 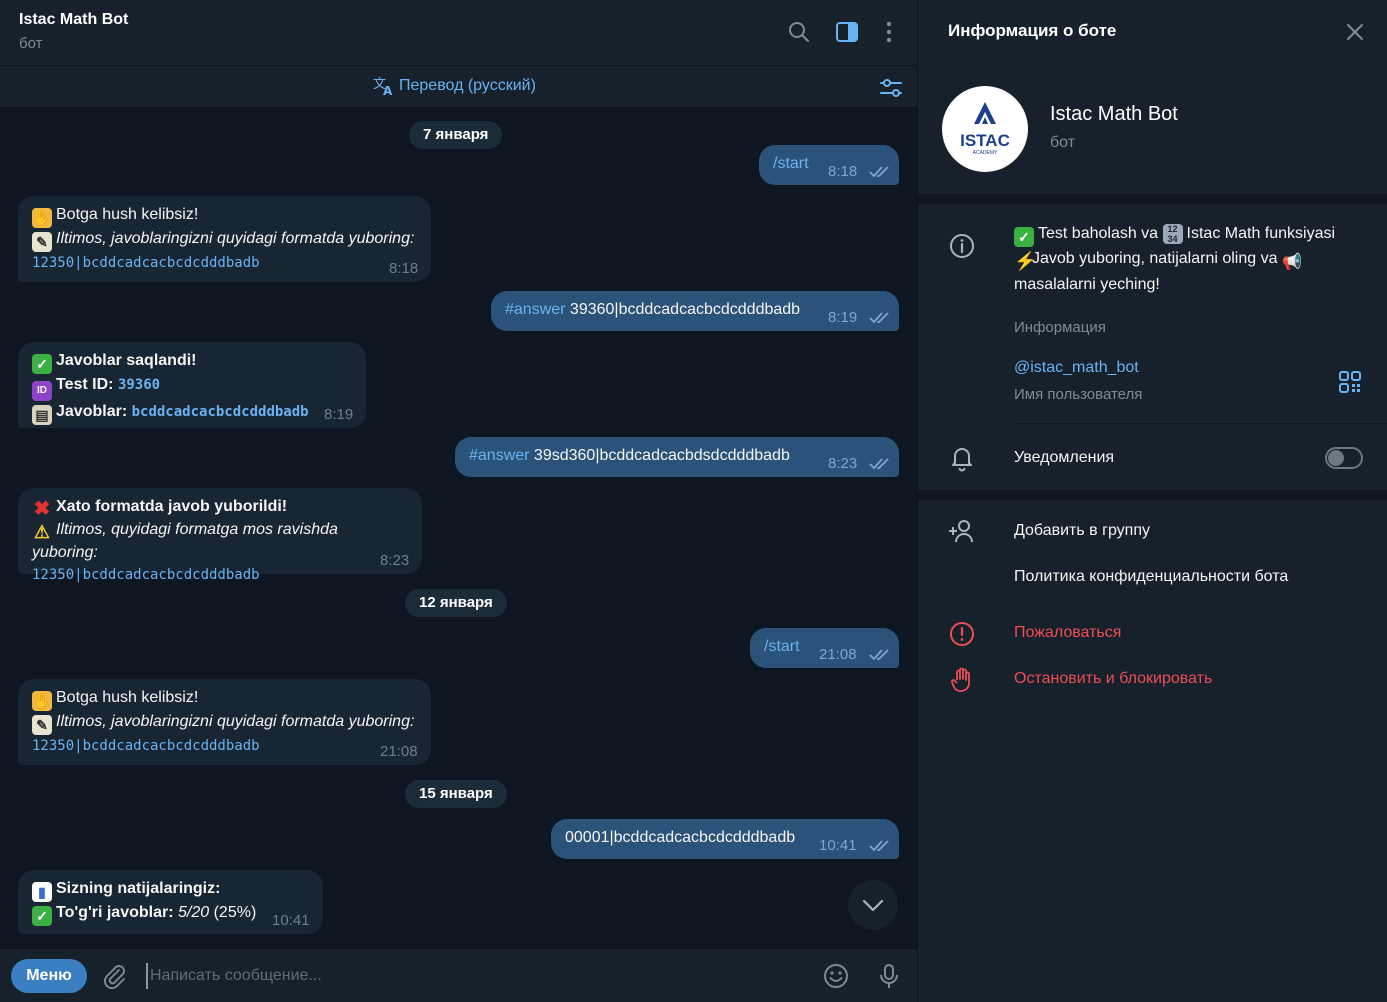 I want to click on bot-menu-button: Меню, so click(x=49, y=976).